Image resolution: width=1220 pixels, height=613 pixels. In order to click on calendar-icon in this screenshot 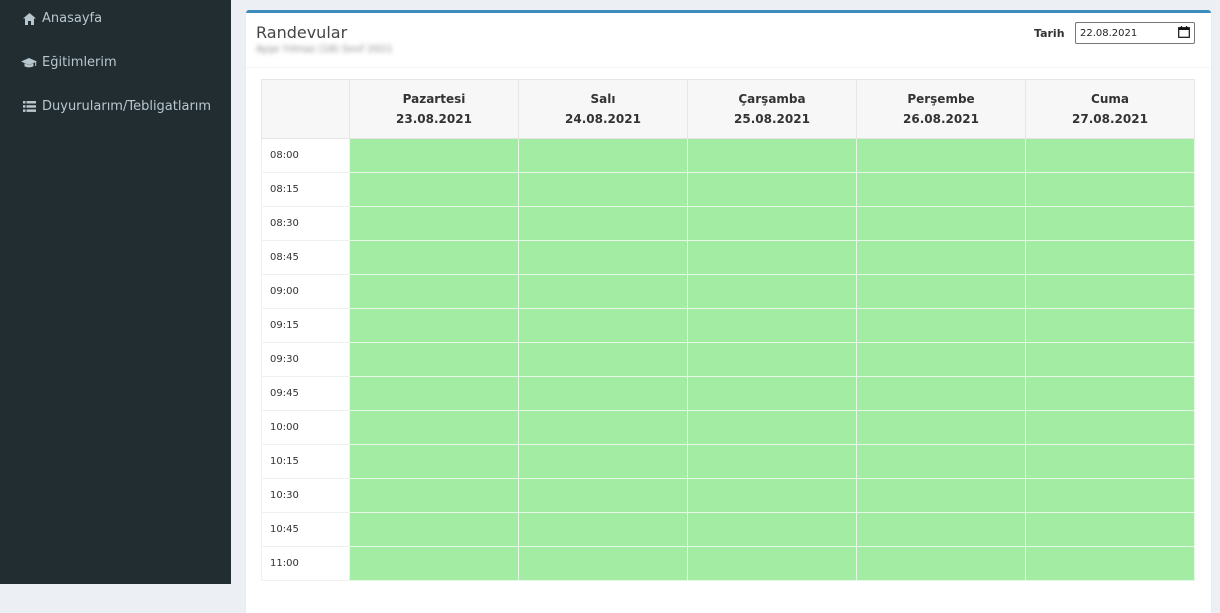, I will do `click(1184, 33)`.